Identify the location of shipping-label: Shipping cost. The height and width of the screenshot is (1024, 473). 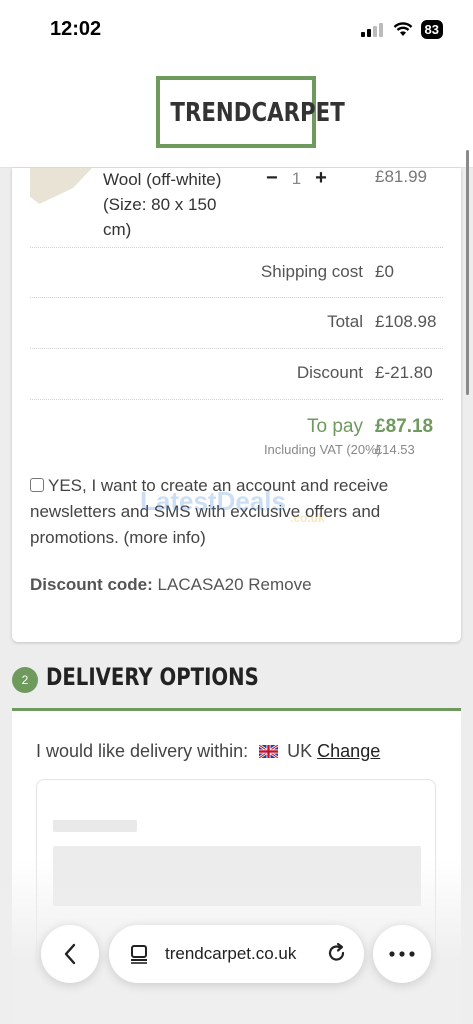
(311, 271).